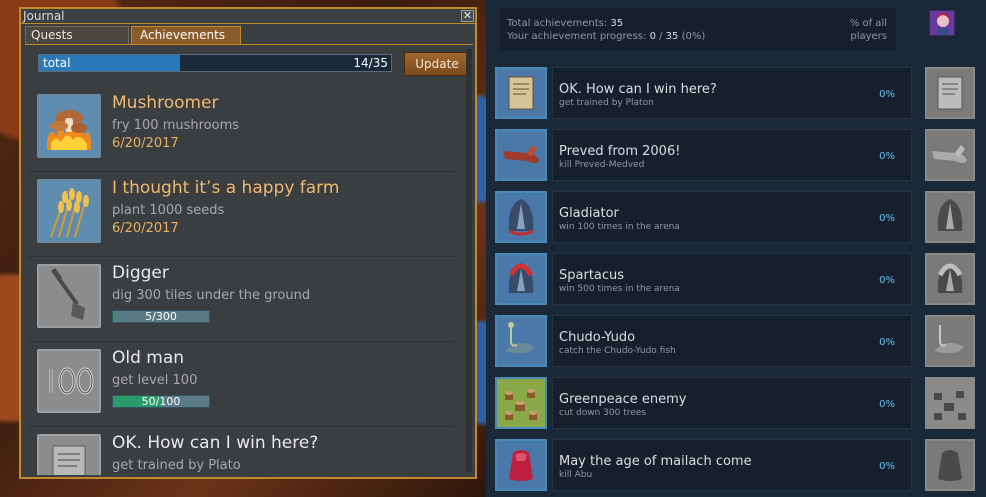  I want to click on achievement-name: Preved from 2006!, so click(620, 151).